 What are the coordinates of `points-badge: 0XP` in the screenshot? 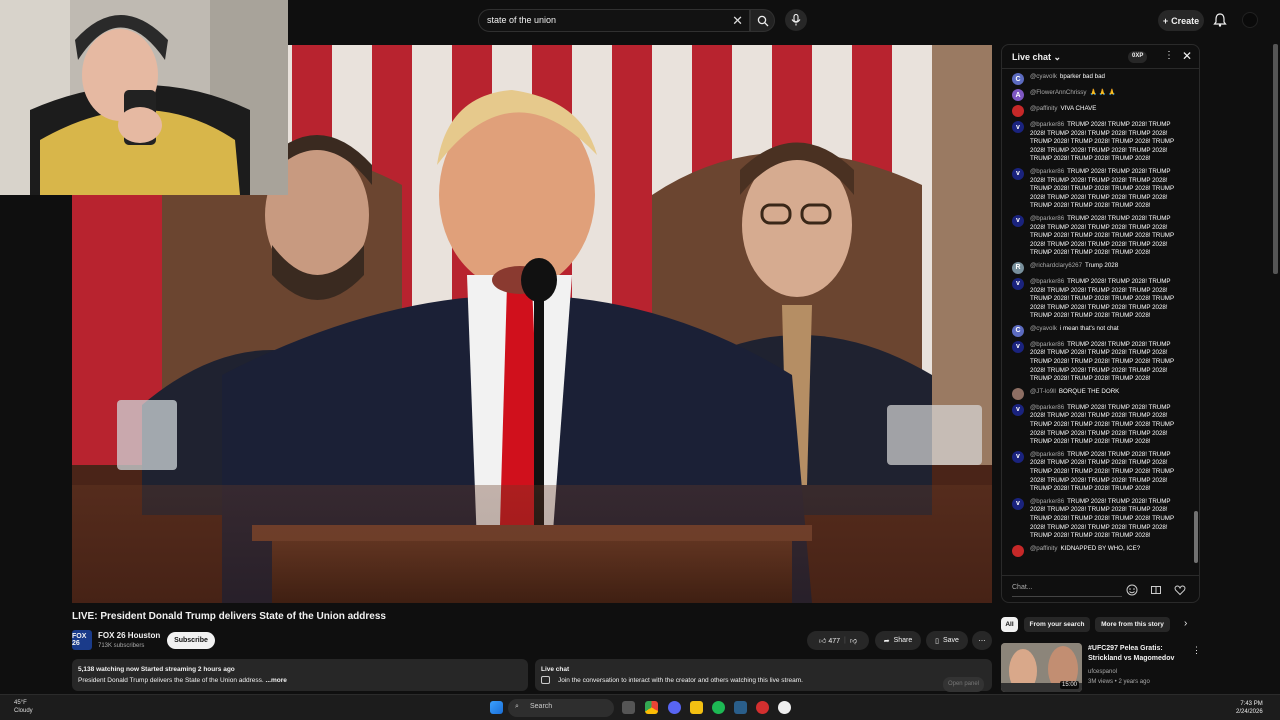 It's located at (1138, 57).